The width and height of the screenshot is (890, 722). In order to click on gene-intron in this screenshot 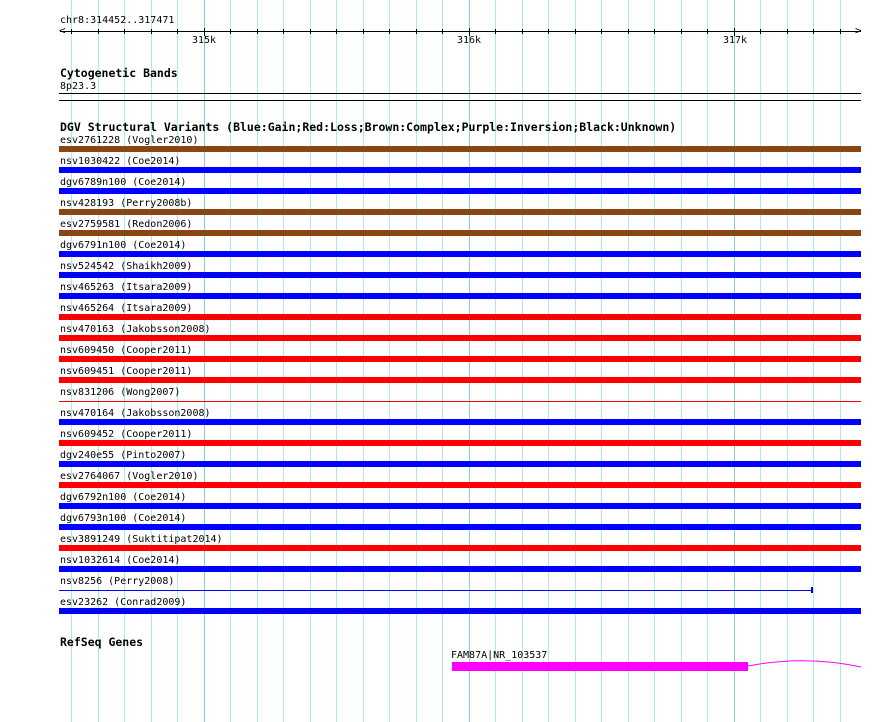, I will do `click(804, 664)`.